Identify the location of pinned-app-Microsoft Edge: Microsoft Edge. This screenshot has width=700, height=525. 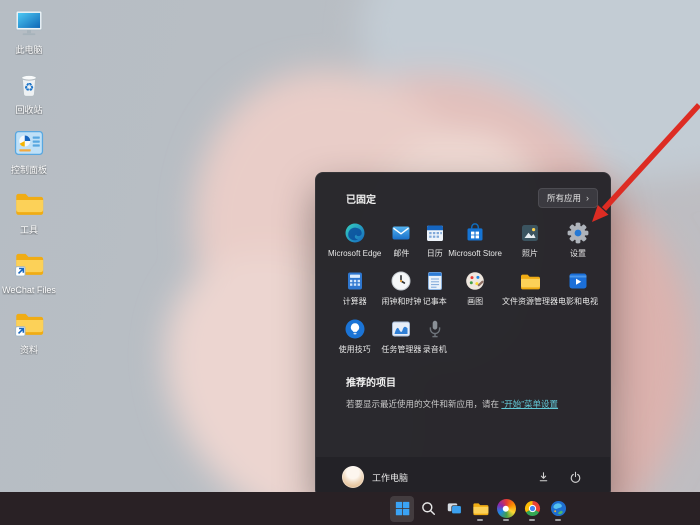
(354, 241).